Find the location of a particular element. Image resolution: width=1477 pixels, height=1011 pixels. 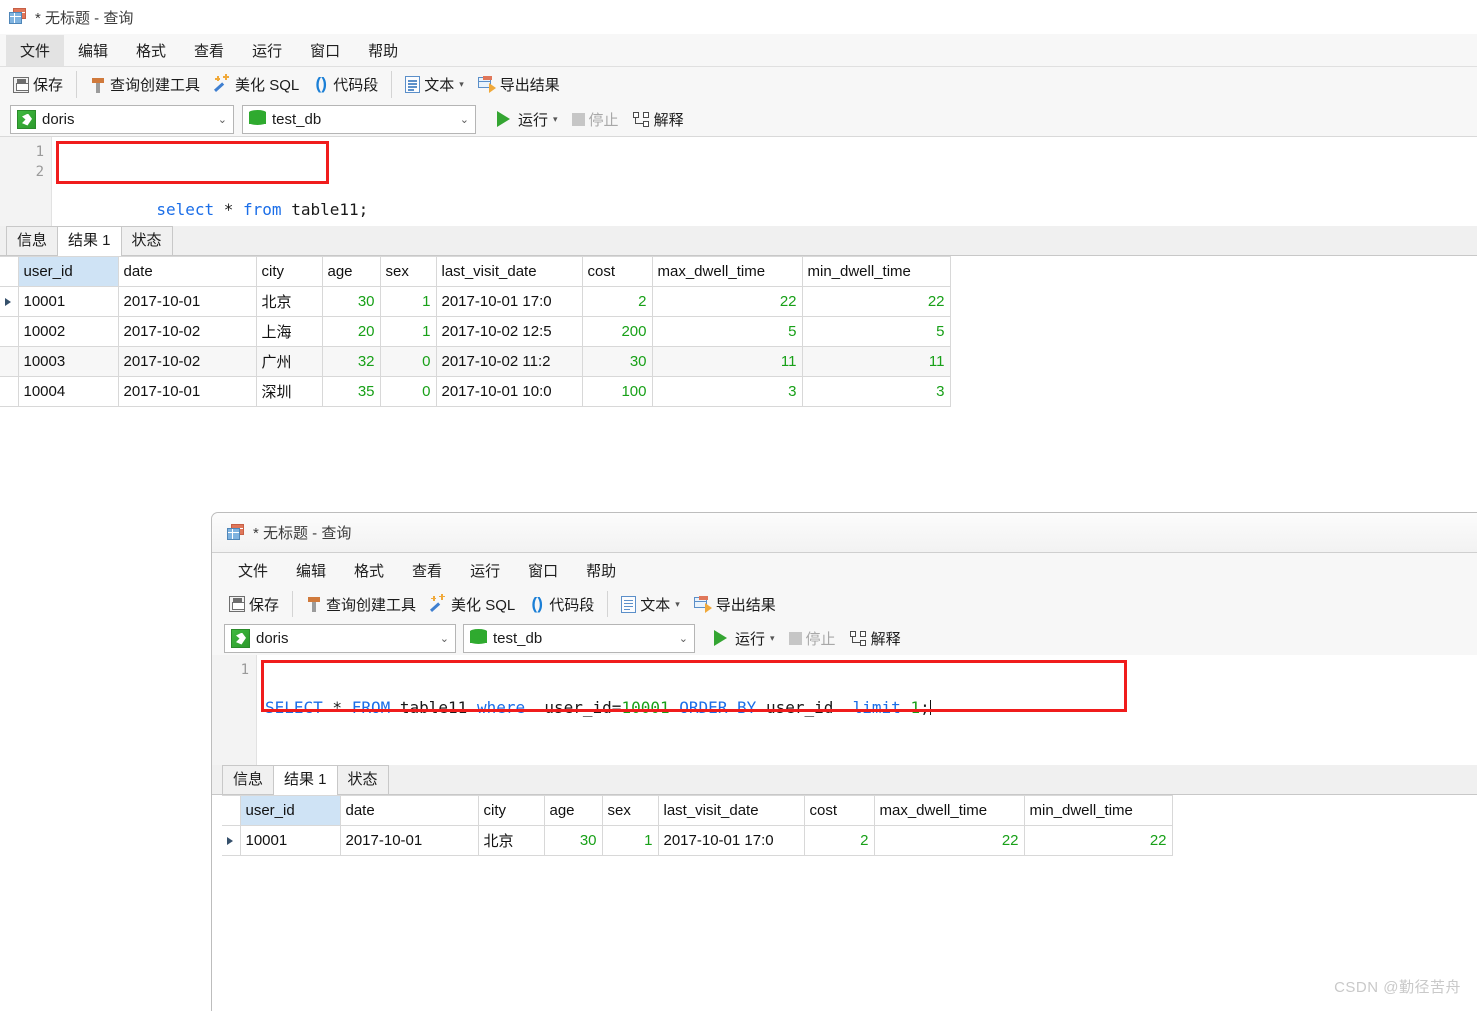

cell-max-dwell-time: 22 is located at coordinates (949, 840).